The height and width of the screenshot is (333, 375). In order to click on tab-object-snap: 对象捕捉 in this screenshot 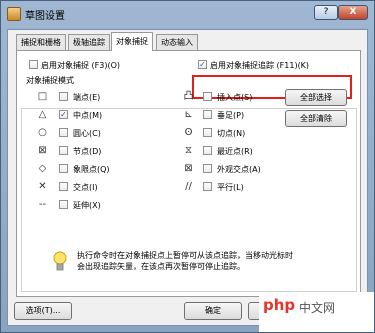, I will do `click(132, 41)`.